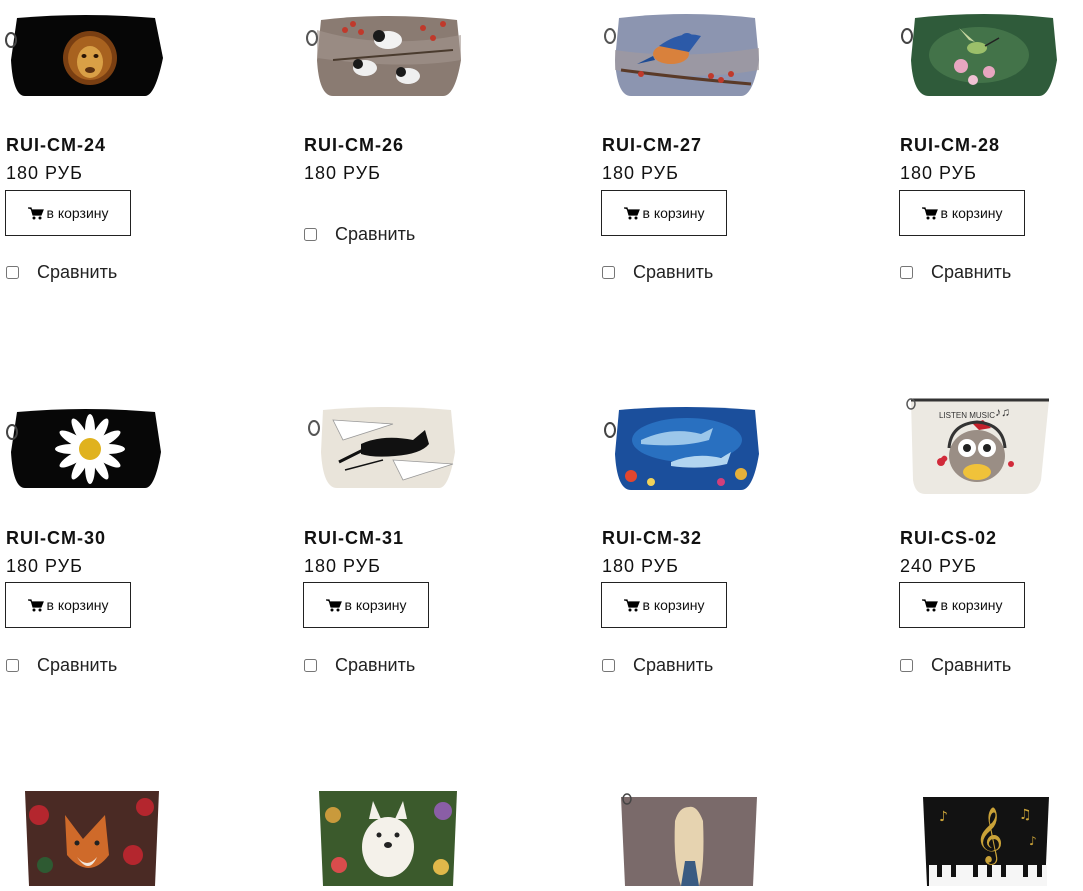  Describe the element at coordinates (354, 538) in the screenshot. I see `product-sku: RUI-CM-31` at that location.